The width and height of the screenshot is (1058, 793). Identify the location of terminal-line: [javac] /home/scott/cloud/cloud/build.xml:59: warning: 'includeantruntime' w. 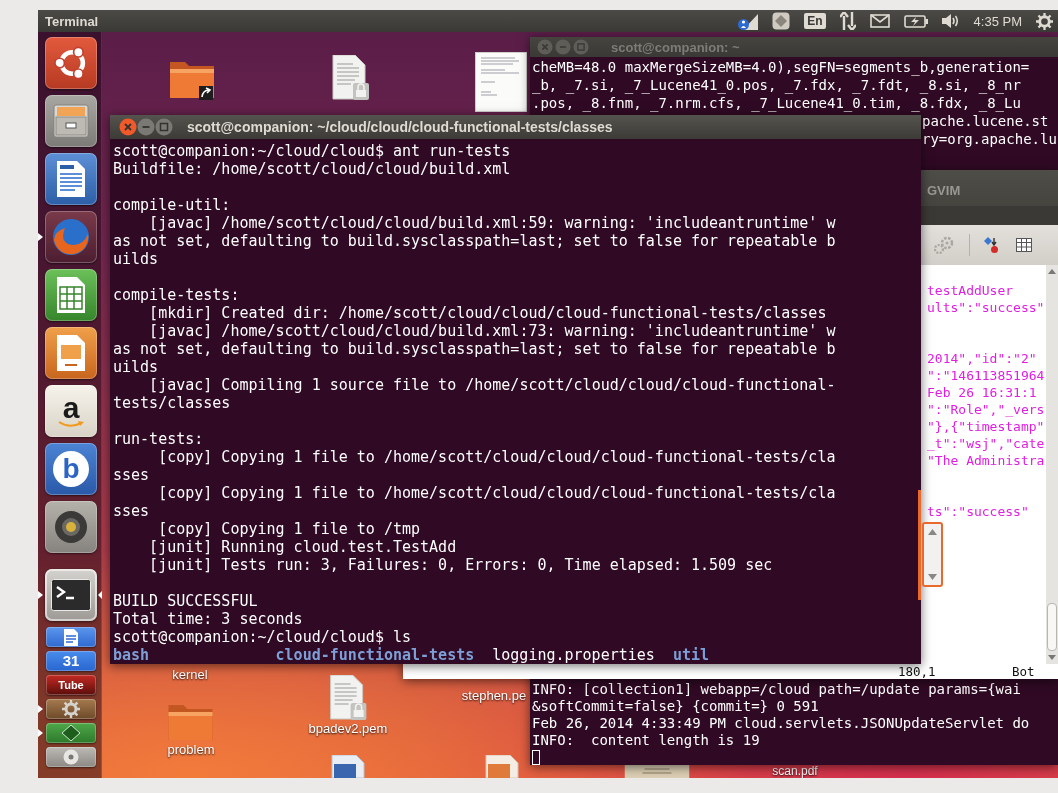
(492, 223).